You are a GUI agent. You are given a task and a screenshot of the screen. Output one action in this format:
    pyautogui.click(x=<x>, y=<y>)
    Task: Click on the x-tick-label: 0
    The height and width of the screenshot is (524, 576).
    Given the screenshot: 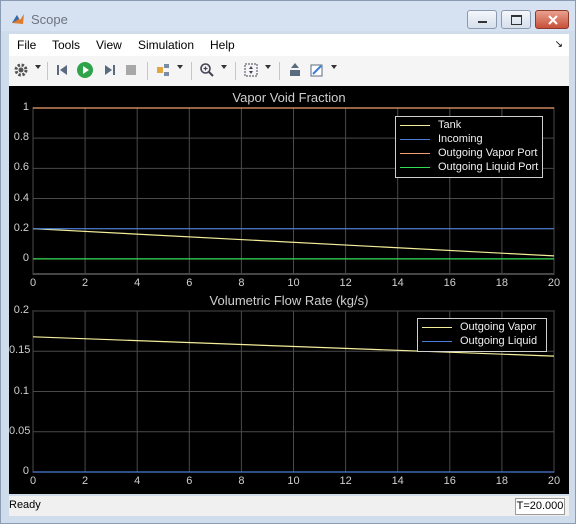 What is the action you would take?
    pyautogui.click(x=33, y=283)
    